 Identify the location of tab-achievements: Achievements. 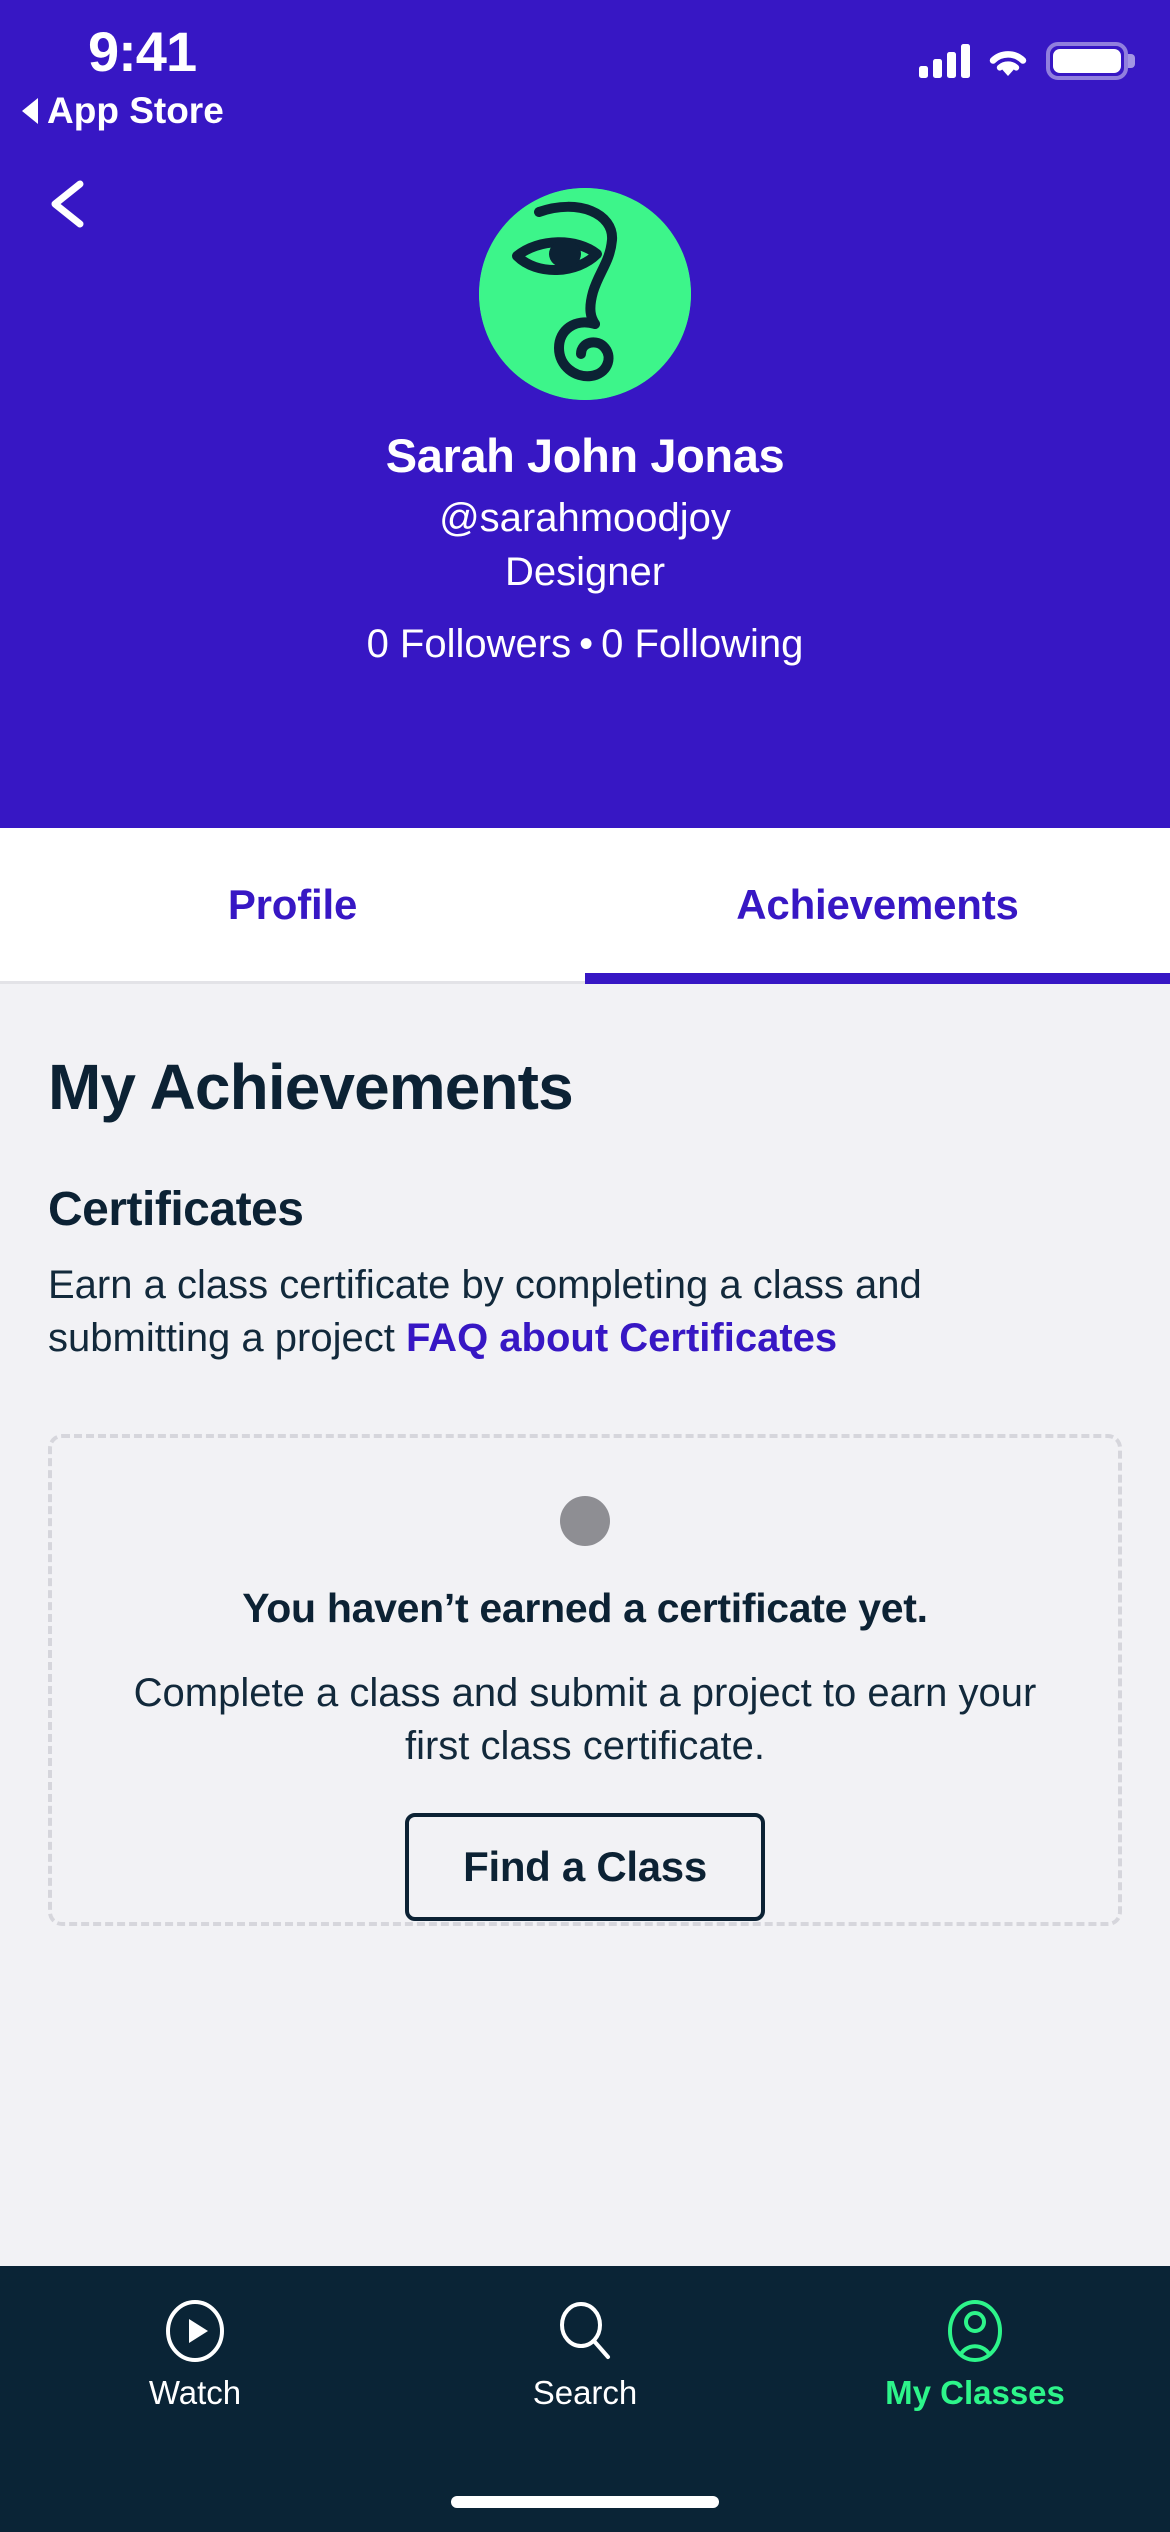
(877, 906).